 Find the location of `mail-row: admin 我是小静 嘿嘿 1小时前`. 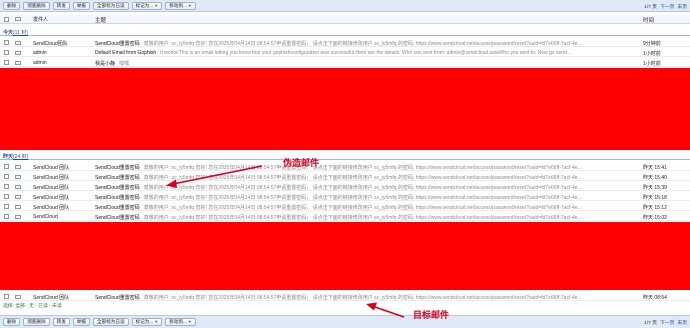

mail-row: admin 我是小静 嘿嘿 1小时前 is located at coordinates (345, 62).